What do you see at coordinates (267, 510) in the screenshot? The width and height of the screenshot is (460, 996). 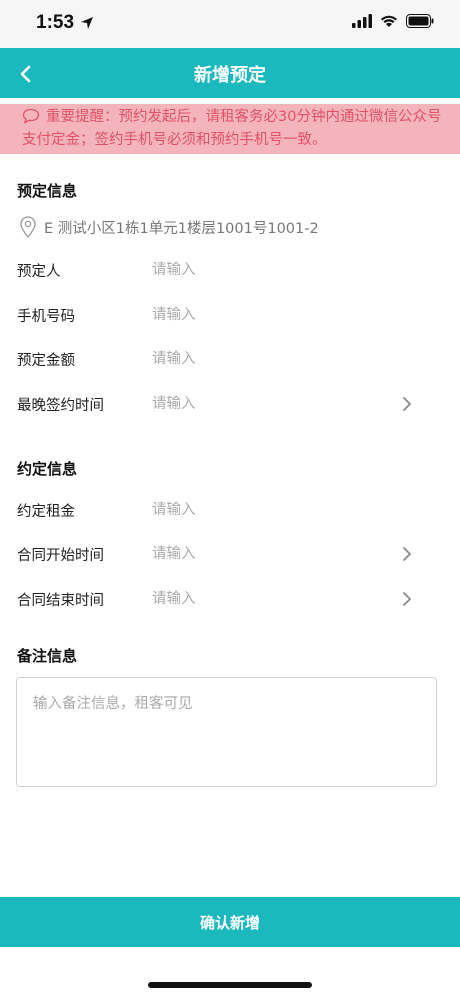 I see `agreed-rent-input` at bounding box center [267, 510].